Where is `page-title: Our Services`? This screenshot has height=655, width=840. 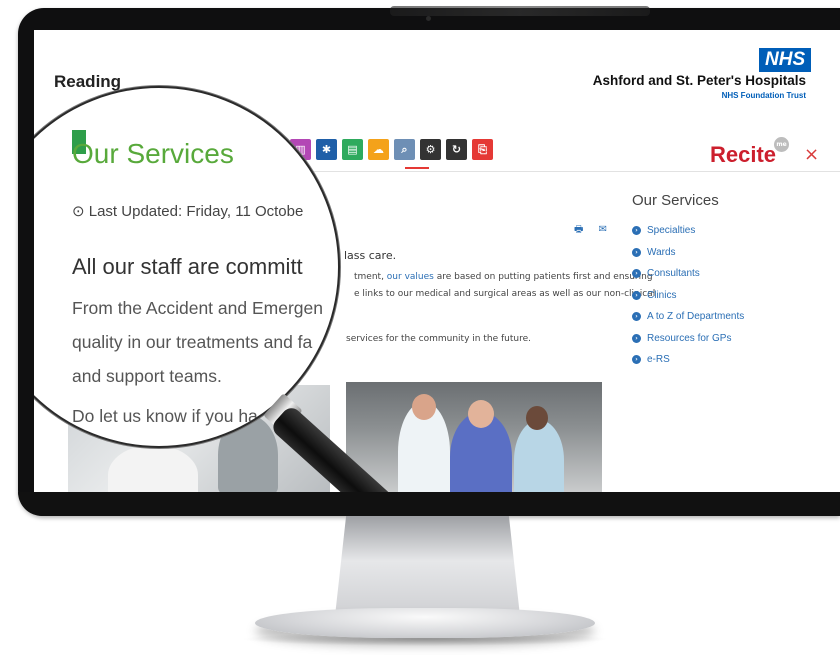 page-title: Our Services is located at coordinates (153, 153).